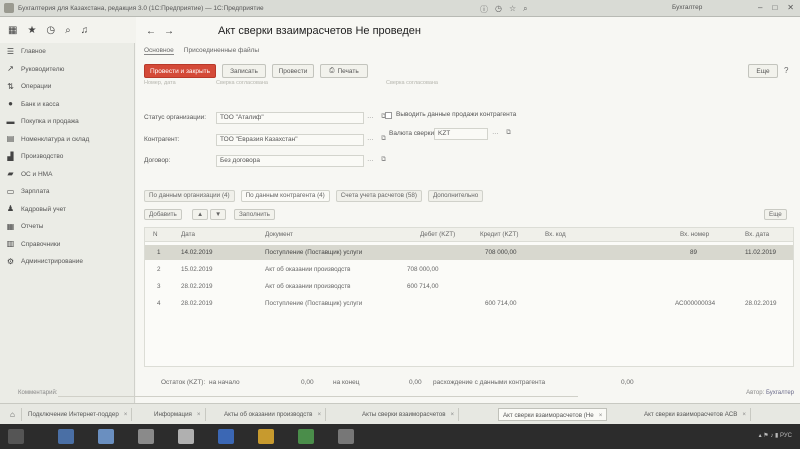  What do you see at coordinates (67, 245) in the screenshot?
I see `sidebar-item-references: ▥ Справочники` at bounding box center [67, 245].